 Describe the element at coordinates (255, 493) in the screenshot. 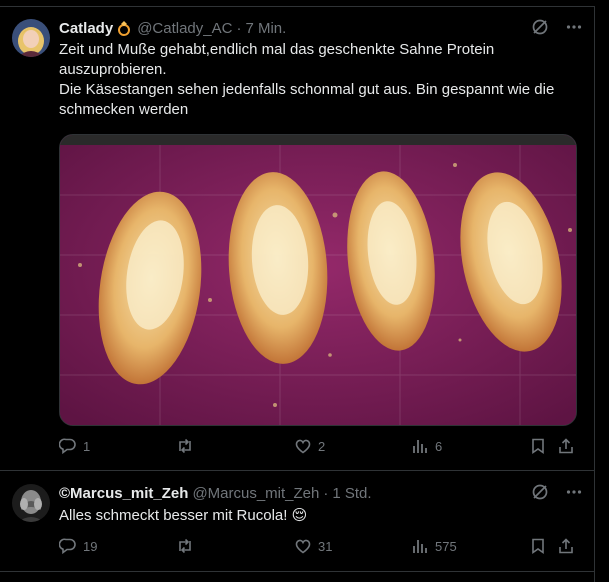

I see `handle: @Marcus_mit_Zeh` at that location.